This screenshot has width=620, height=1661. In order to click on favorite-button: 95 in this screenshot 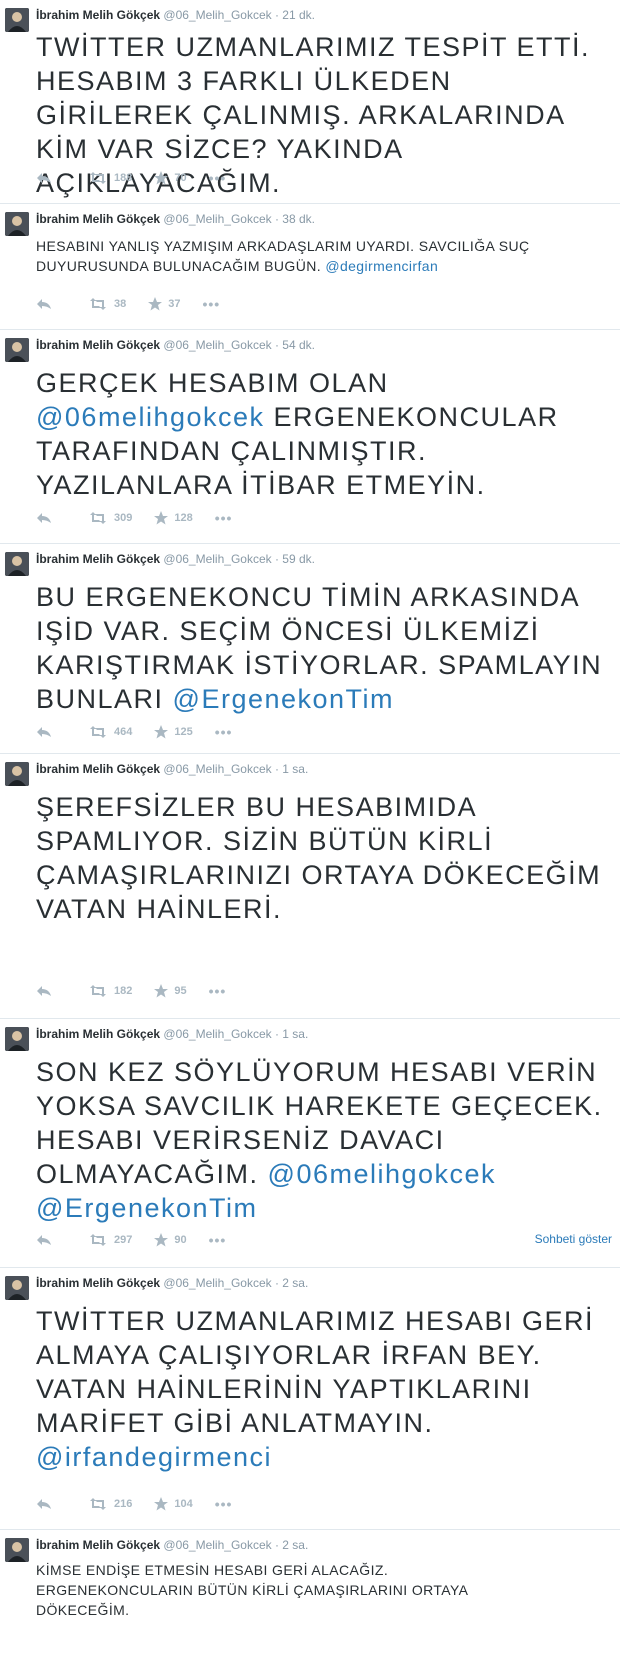, I will do `click(170, 991)`.